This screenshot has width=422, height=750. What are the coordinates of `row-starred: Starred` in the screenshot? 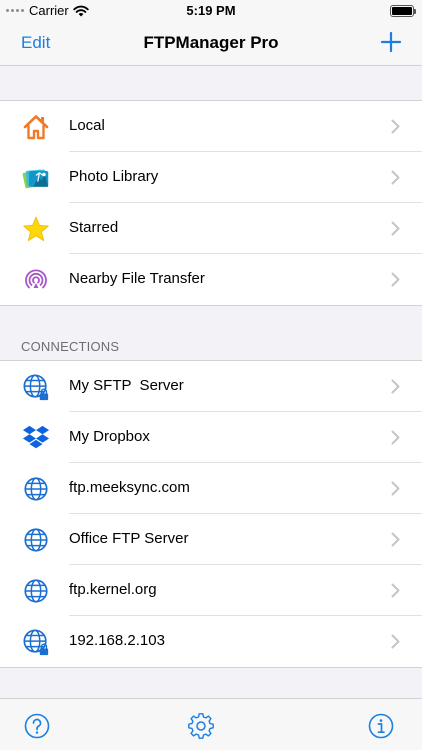 It's located at (211, 228).